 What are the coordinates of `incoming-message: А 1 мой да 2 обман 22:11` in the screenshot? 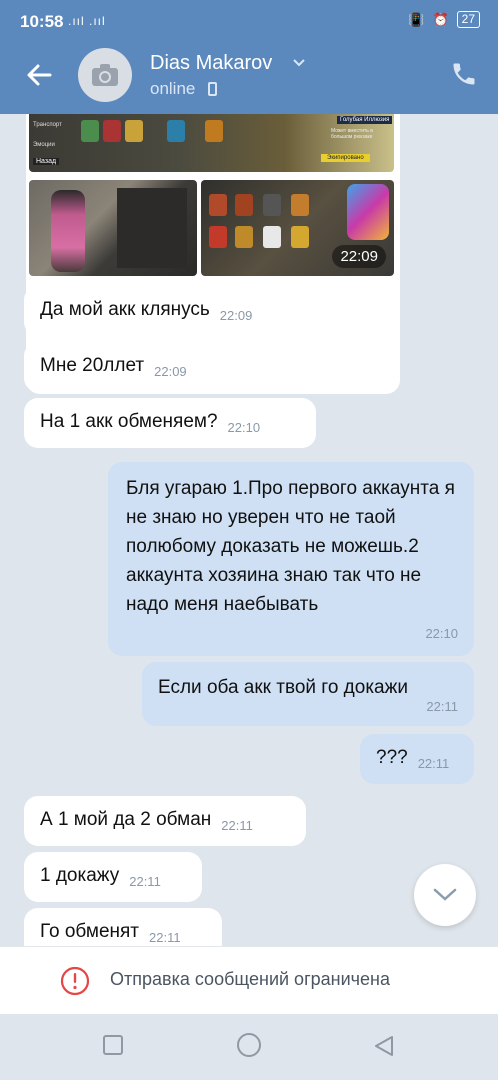 It's located at (165, 821).